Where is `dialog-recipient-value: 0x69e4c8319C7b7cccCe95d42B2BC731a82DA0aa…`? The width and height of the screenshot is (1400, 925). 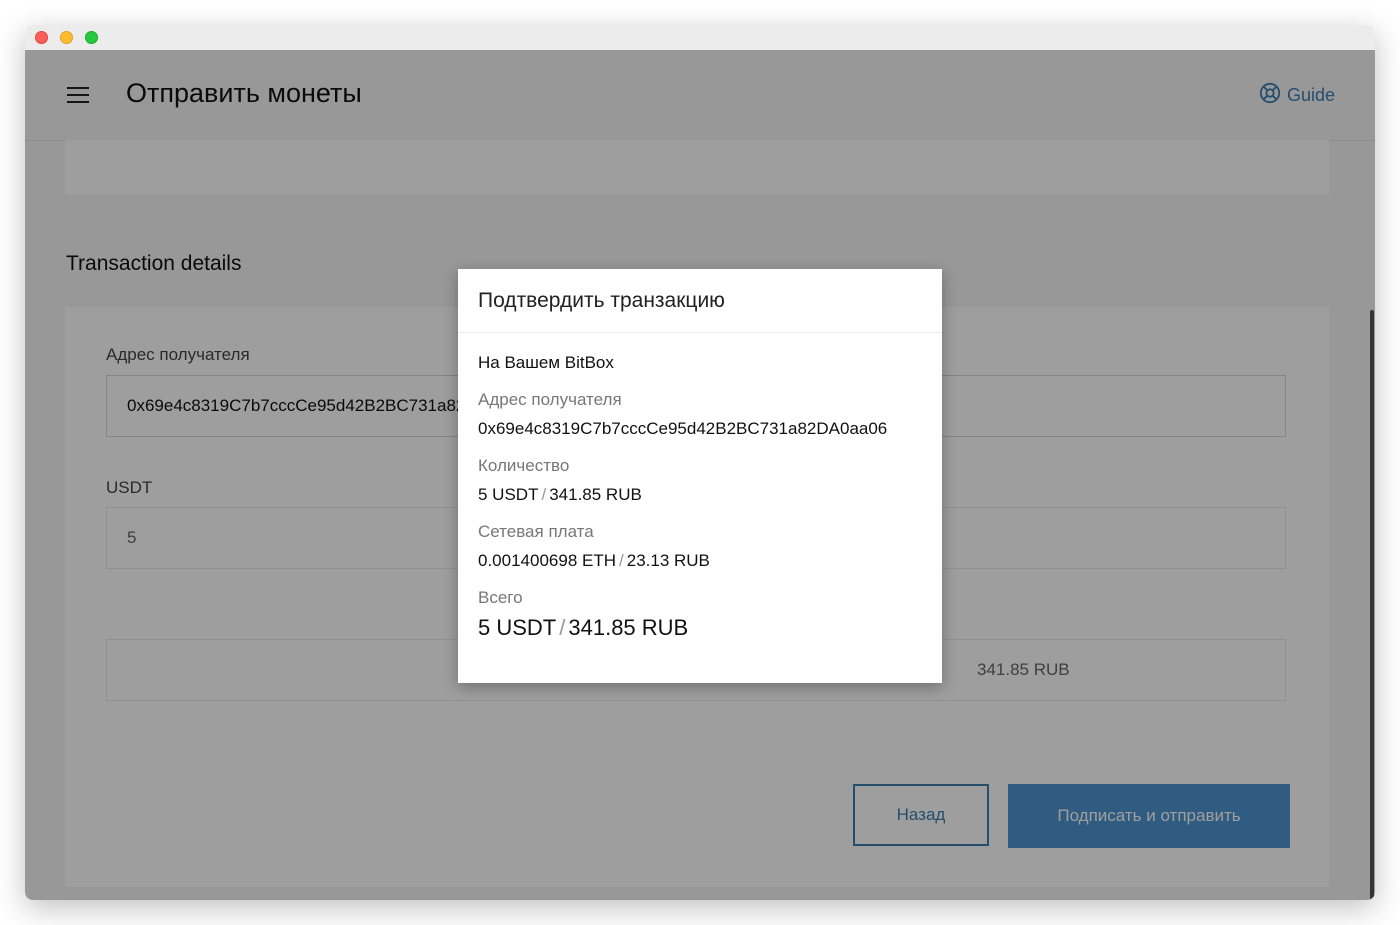 dialog-recipient-value: 0x69e4c8319C7b7cccCe95d42B2BC731a82DA0aa… is located at coordinates (683, 428).